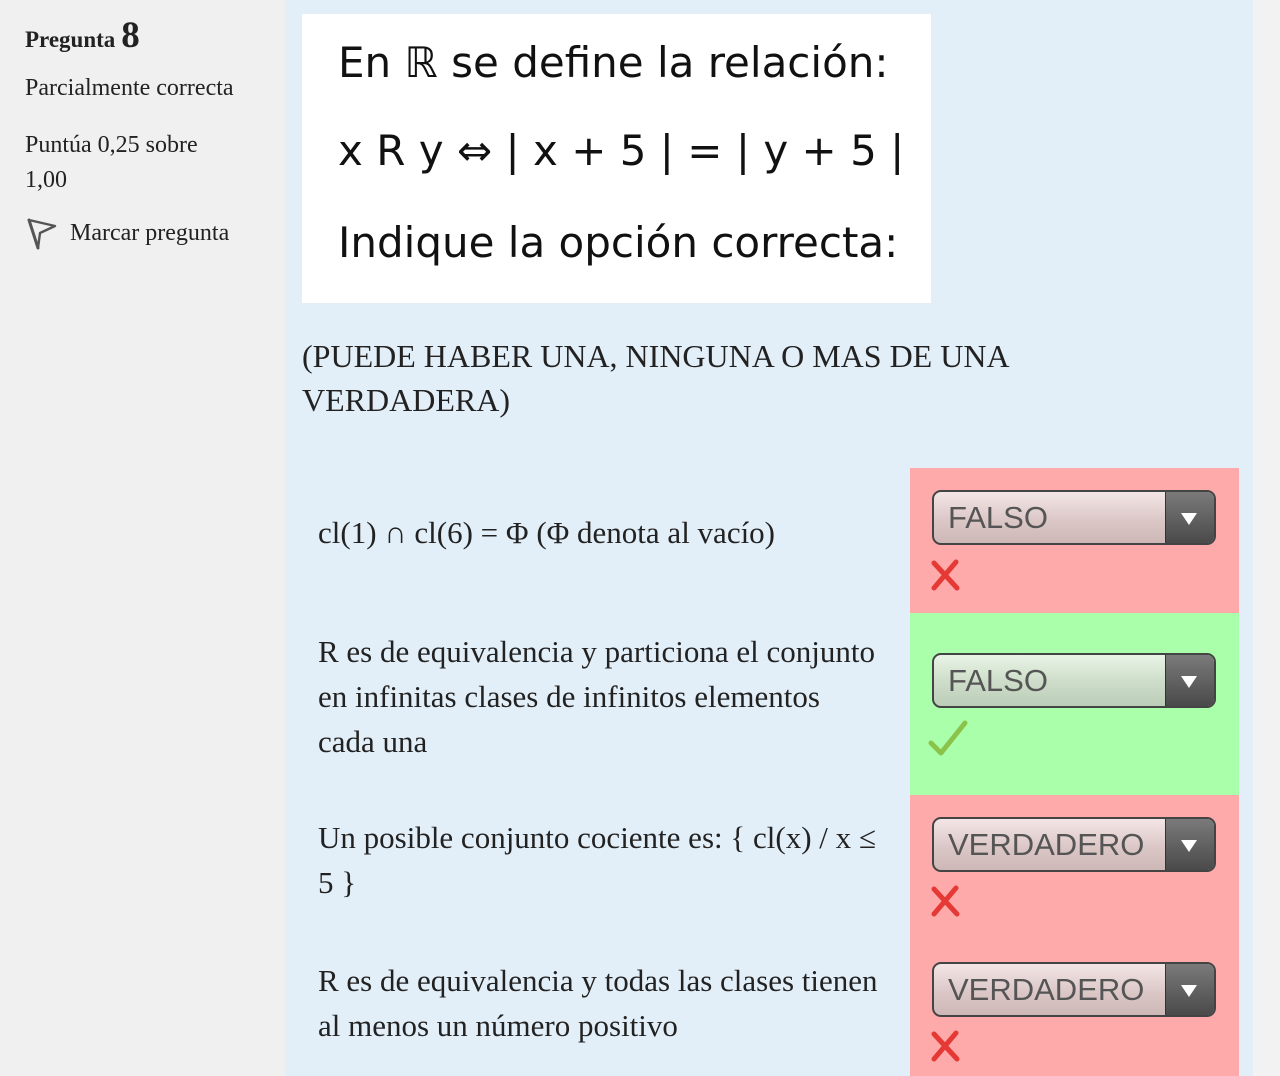 The height and width of the screenshot is (1076, 1280). Describe the element at coordinates (70, 39) in the screenshot. I see `question-label: Pregunta` at that location.